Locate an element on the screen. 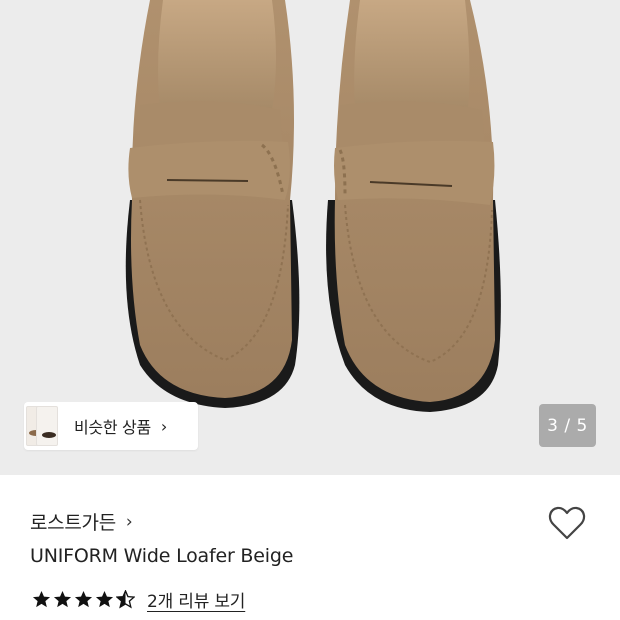 This screenshot has width=620, height=620. image-counter: 3 / 5 is located at coordinates (567, 425).